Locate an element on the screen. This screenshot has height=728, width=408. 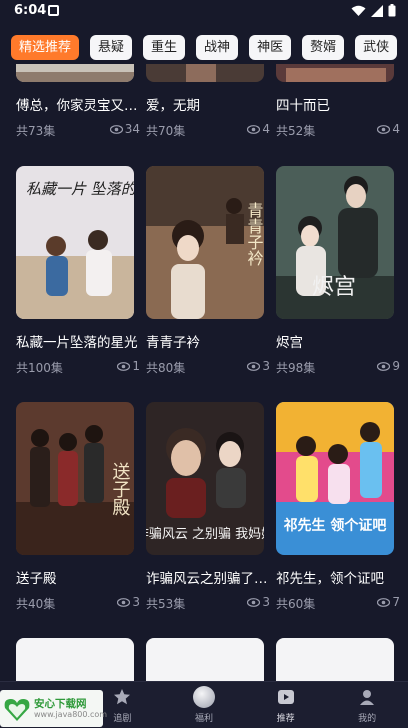
view-count-value: 34 is located at coordinates (132, 129).